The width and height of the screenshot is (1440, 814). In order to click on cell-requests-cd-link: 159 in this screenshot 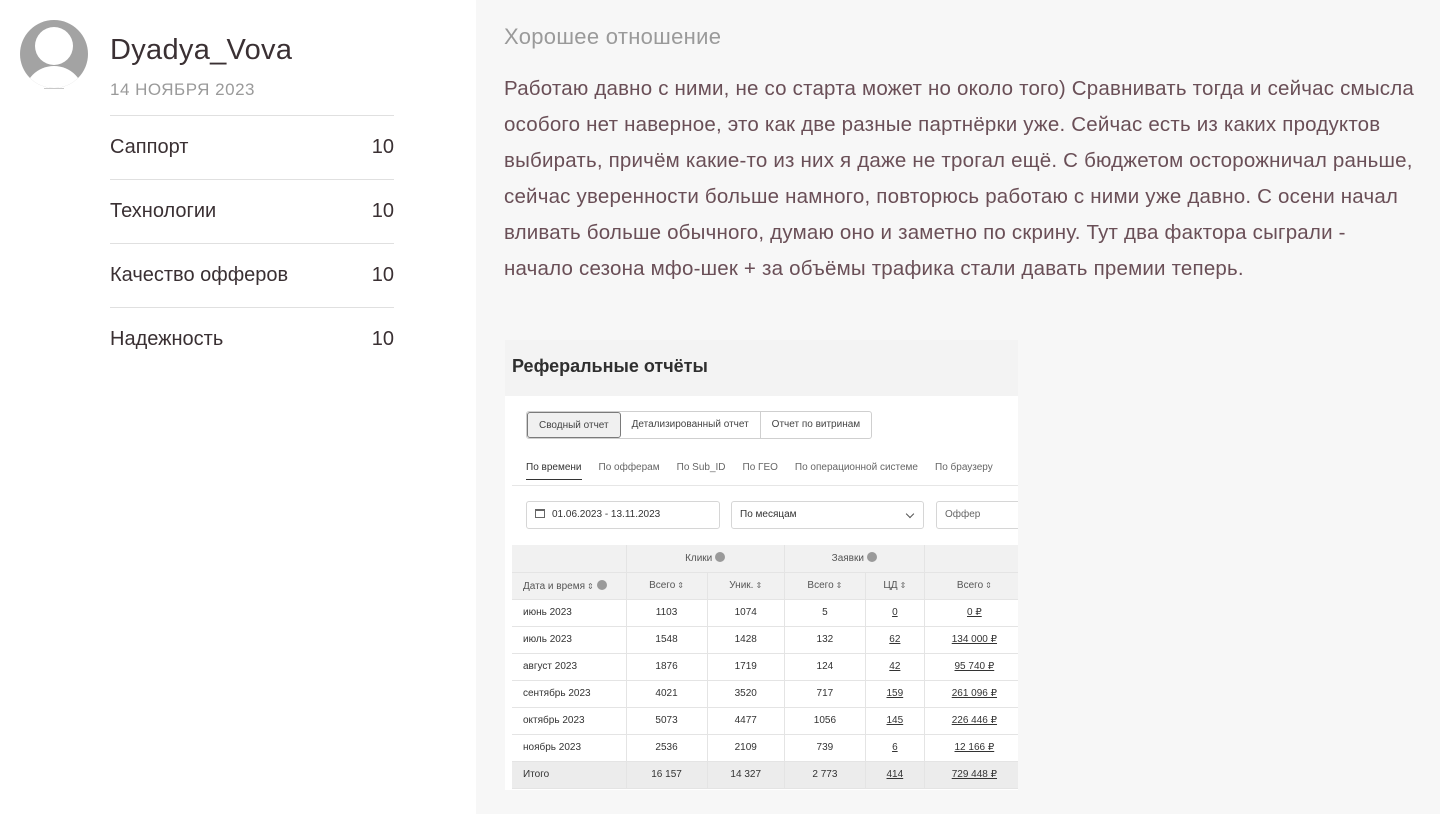, I will do `click(895, 694)`.